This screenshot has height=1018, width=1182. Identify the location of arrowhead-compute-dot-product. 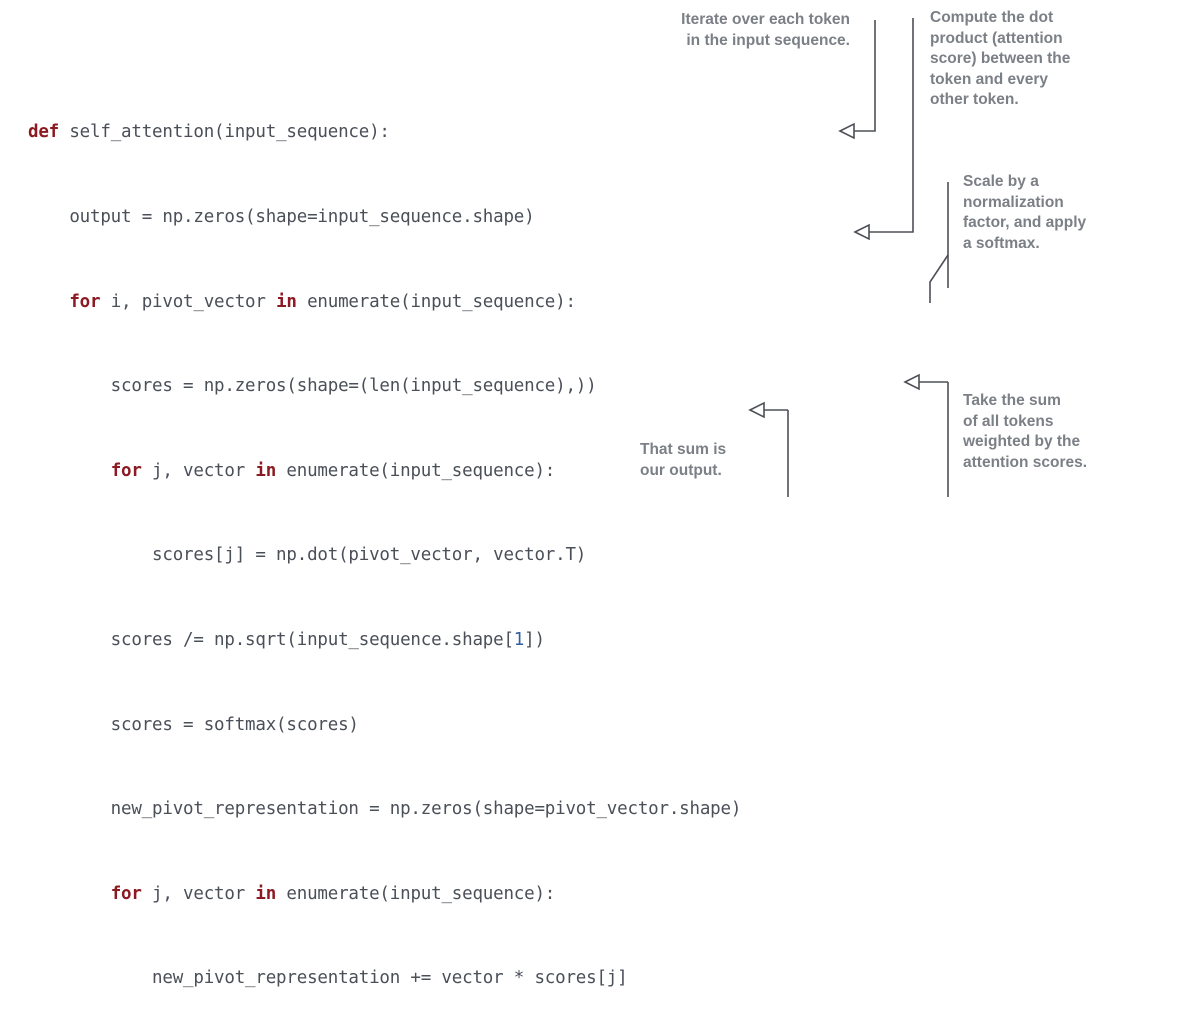
(861, 232).